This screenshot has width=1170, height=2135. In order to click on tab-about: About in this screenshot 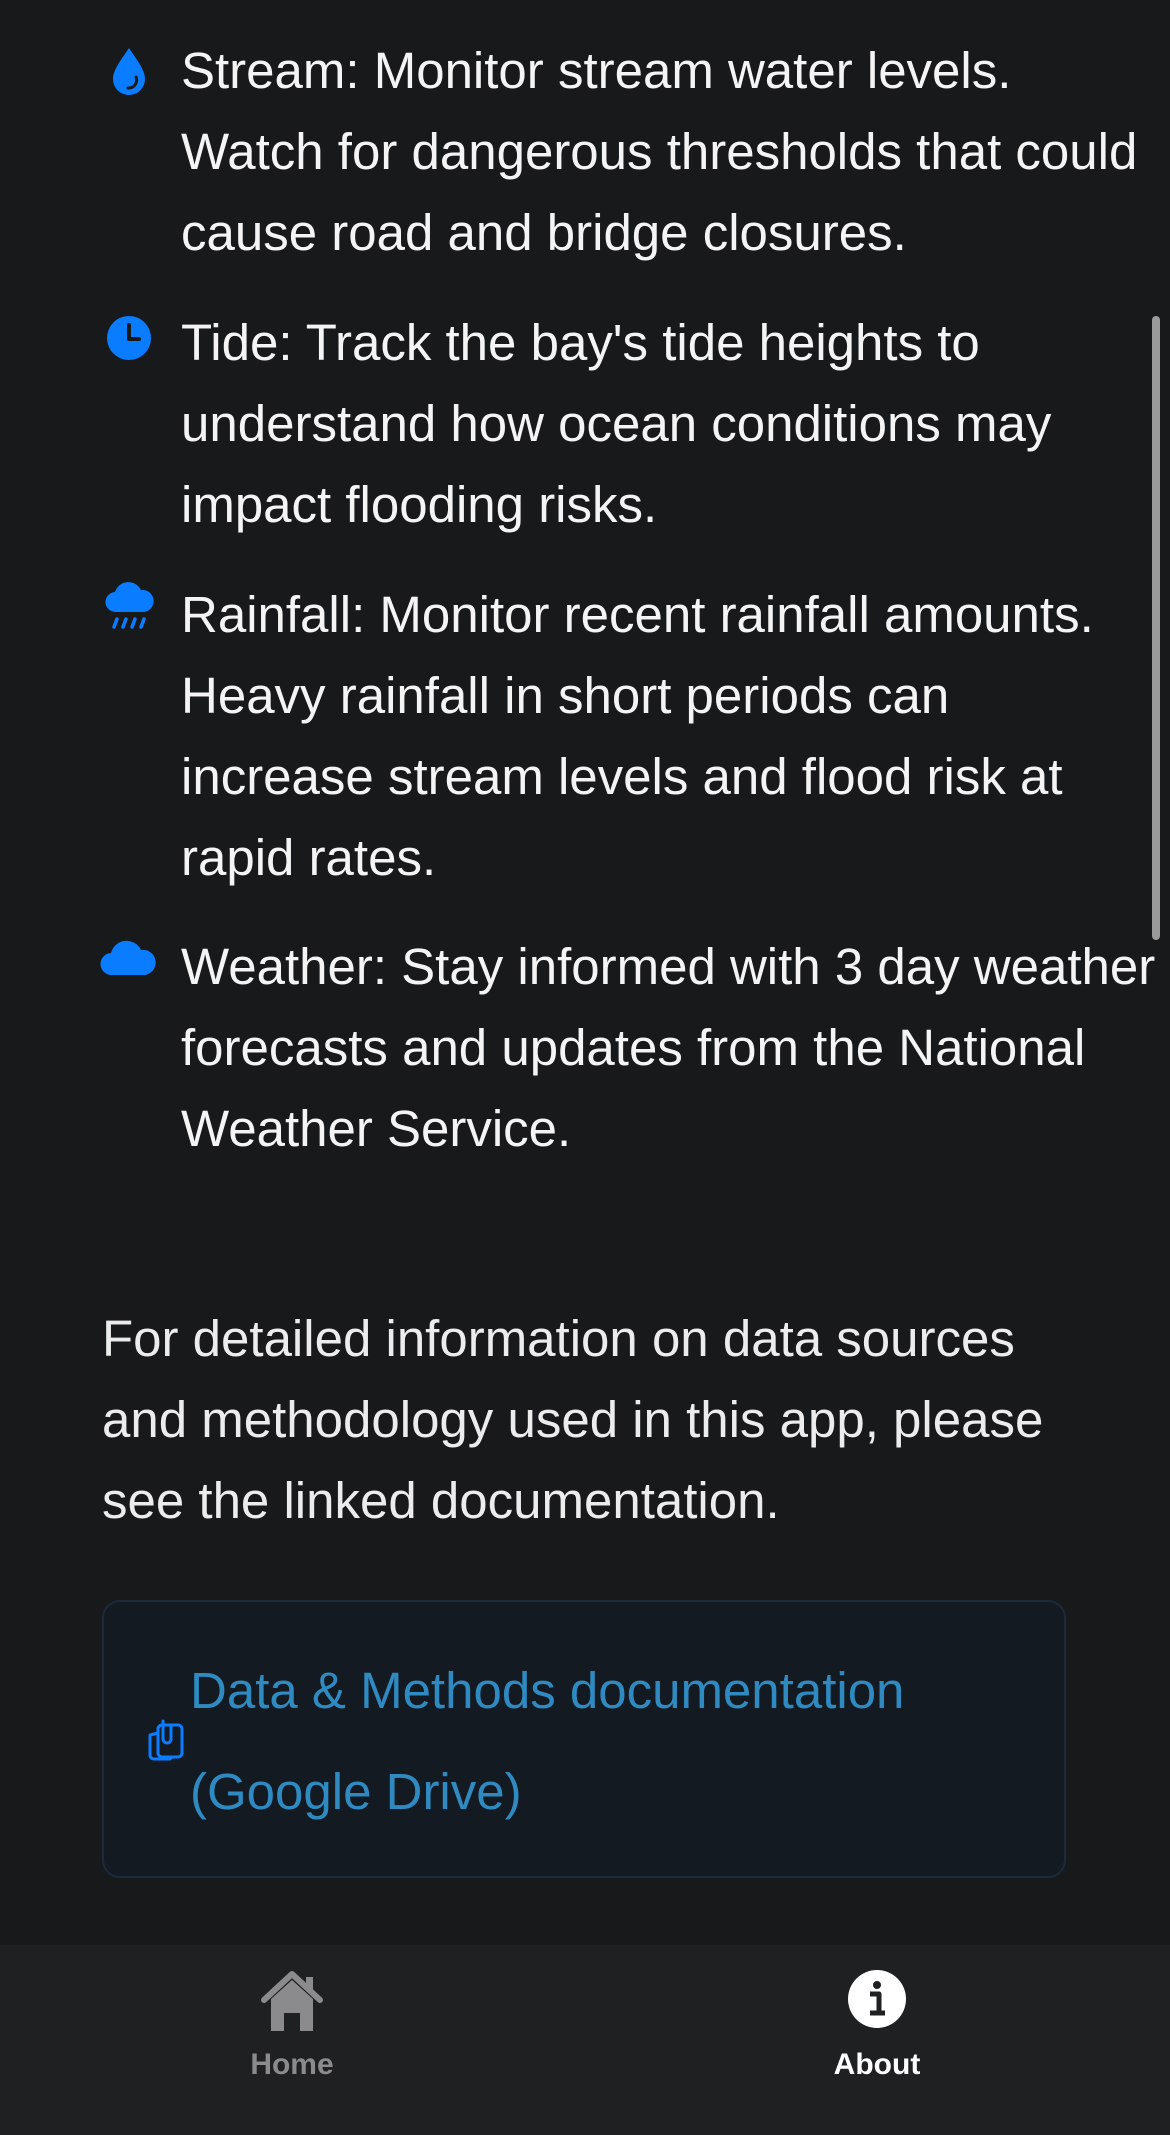, I will do `click(877, 2040)`.